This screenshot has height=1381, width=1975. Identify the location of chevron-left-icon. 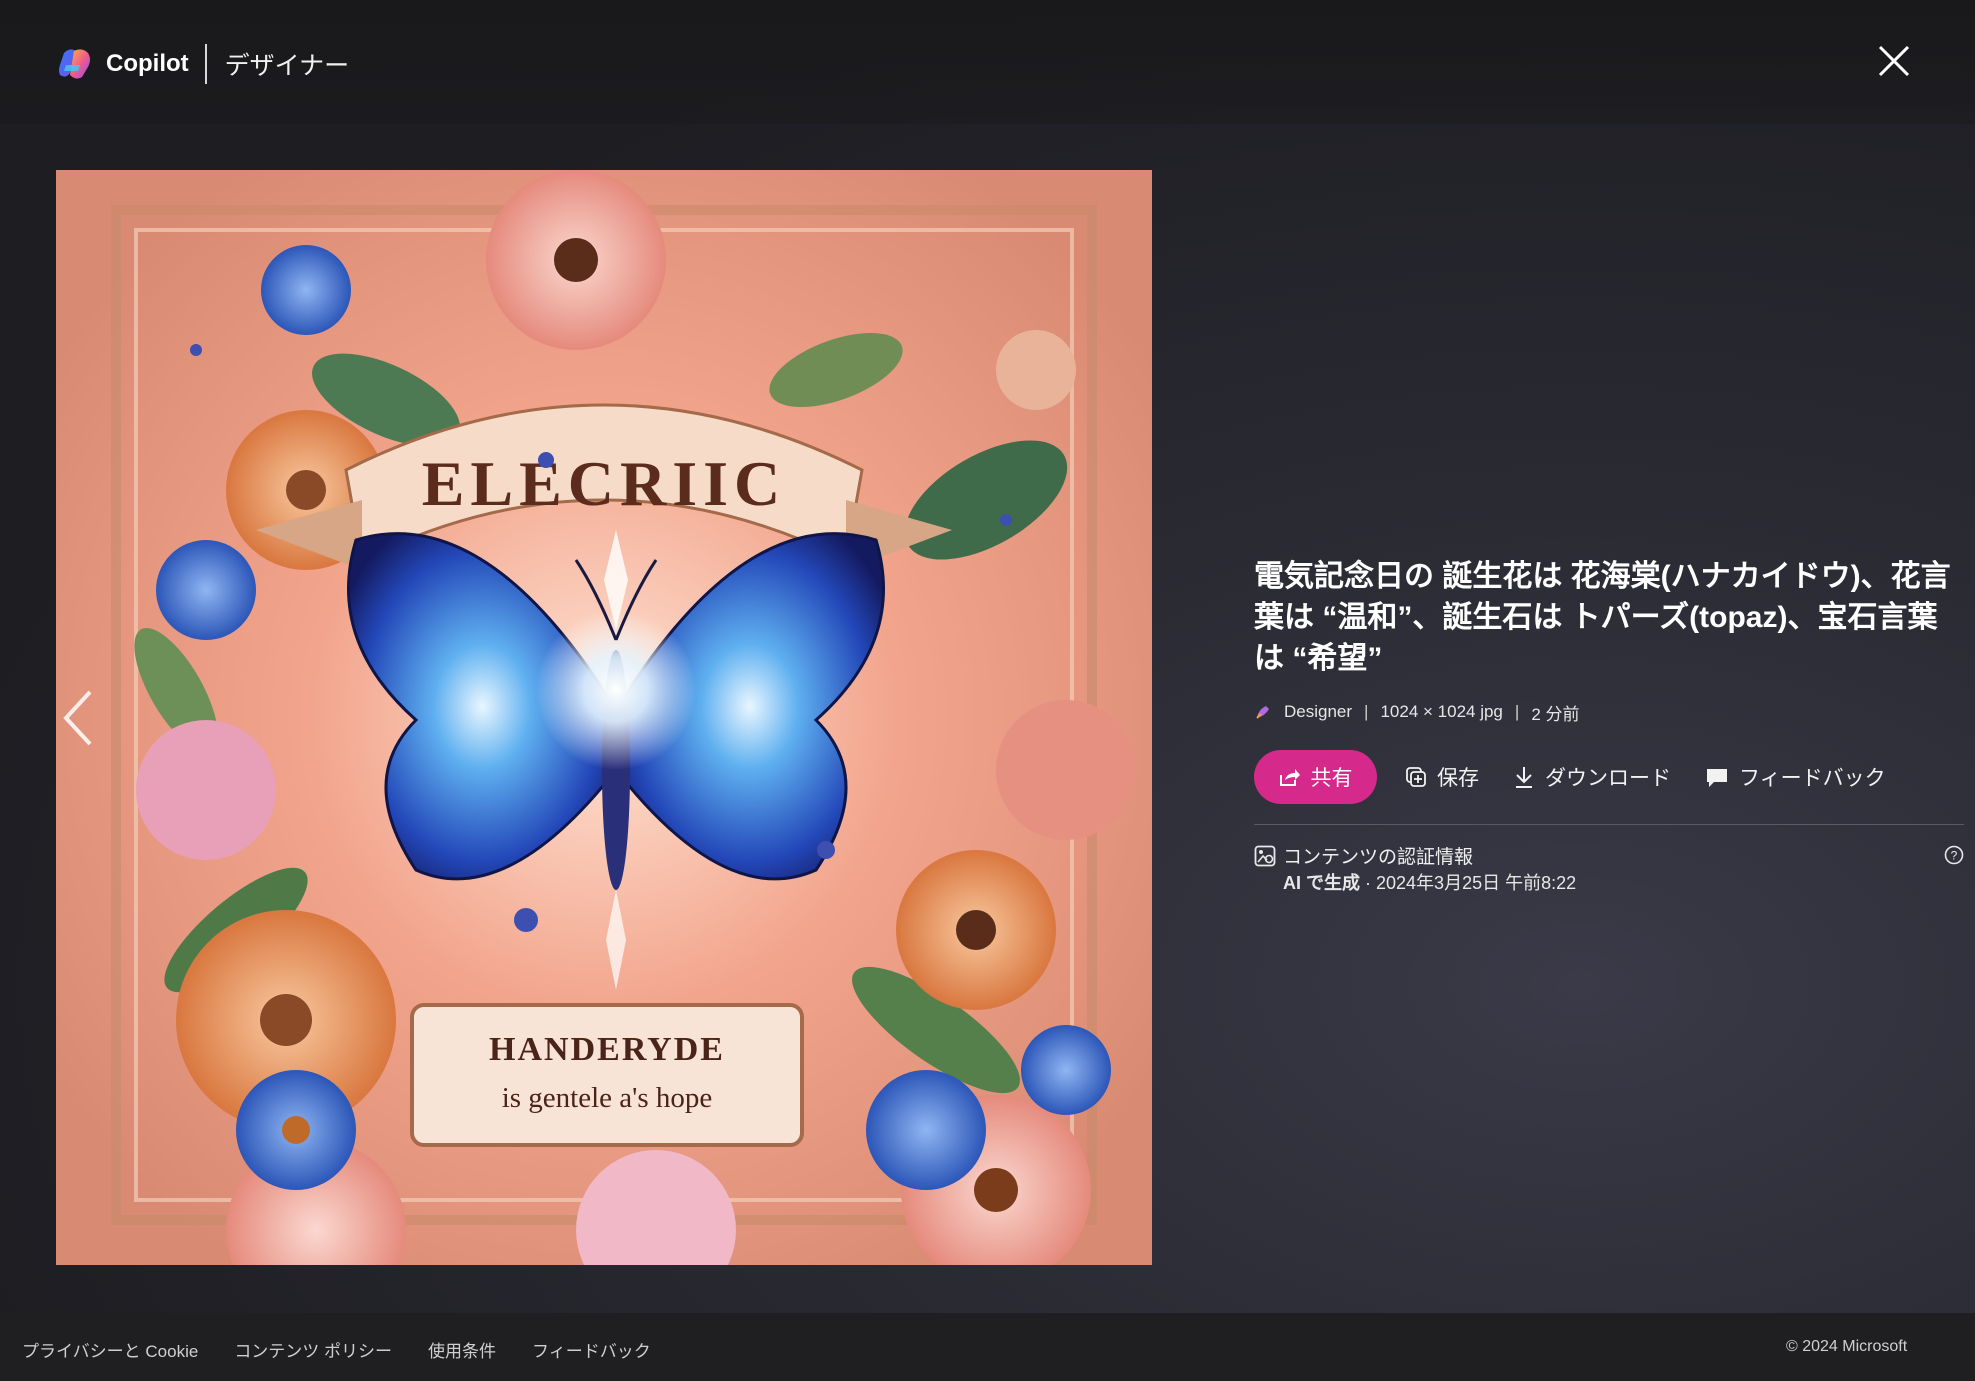
(78, 718).